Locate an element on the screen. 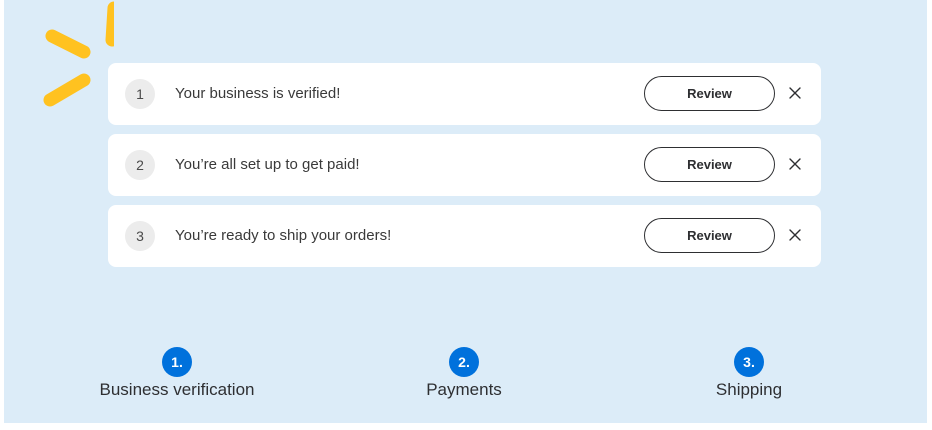 Image resolution: width=932 pixels, height=430 pixels. step-shipping: 3. Shipping is located at coordinates (749, 373).